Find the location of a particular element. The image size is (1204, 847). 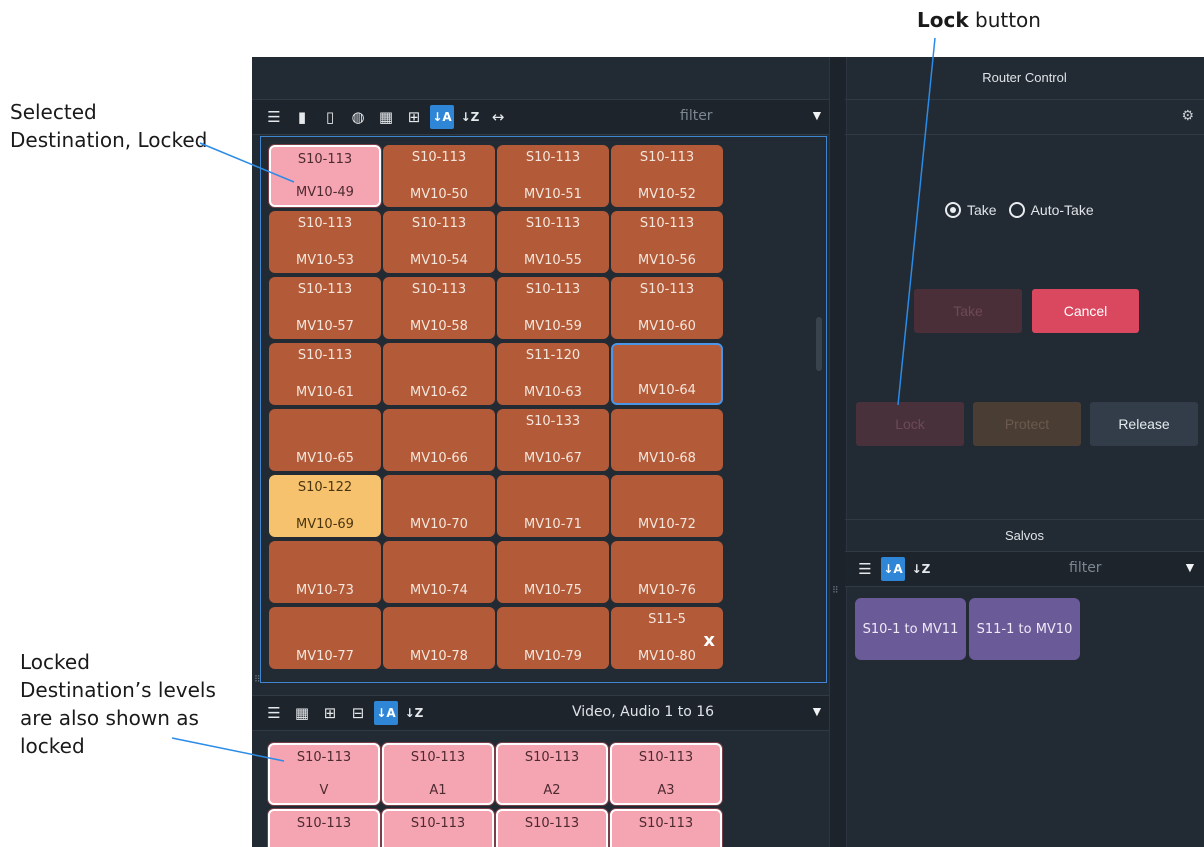

destination-tile: S10-113 MV10-61 is located at coordinates (325, 374).